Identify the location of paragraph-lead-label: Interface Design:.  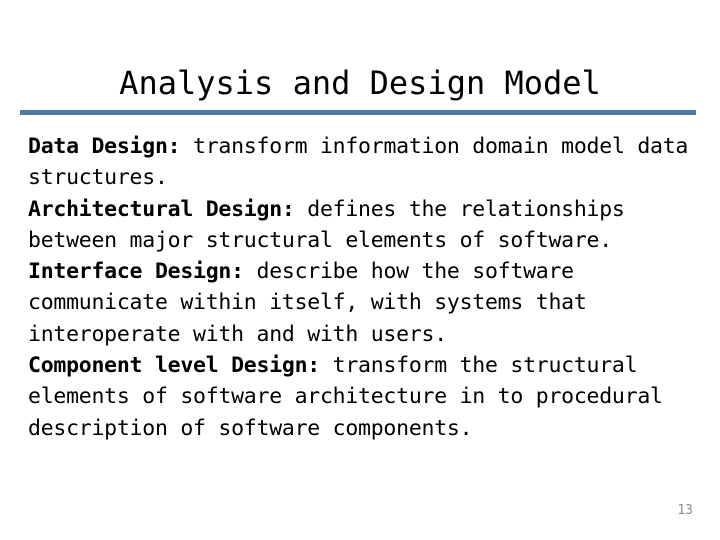
(136, 272).